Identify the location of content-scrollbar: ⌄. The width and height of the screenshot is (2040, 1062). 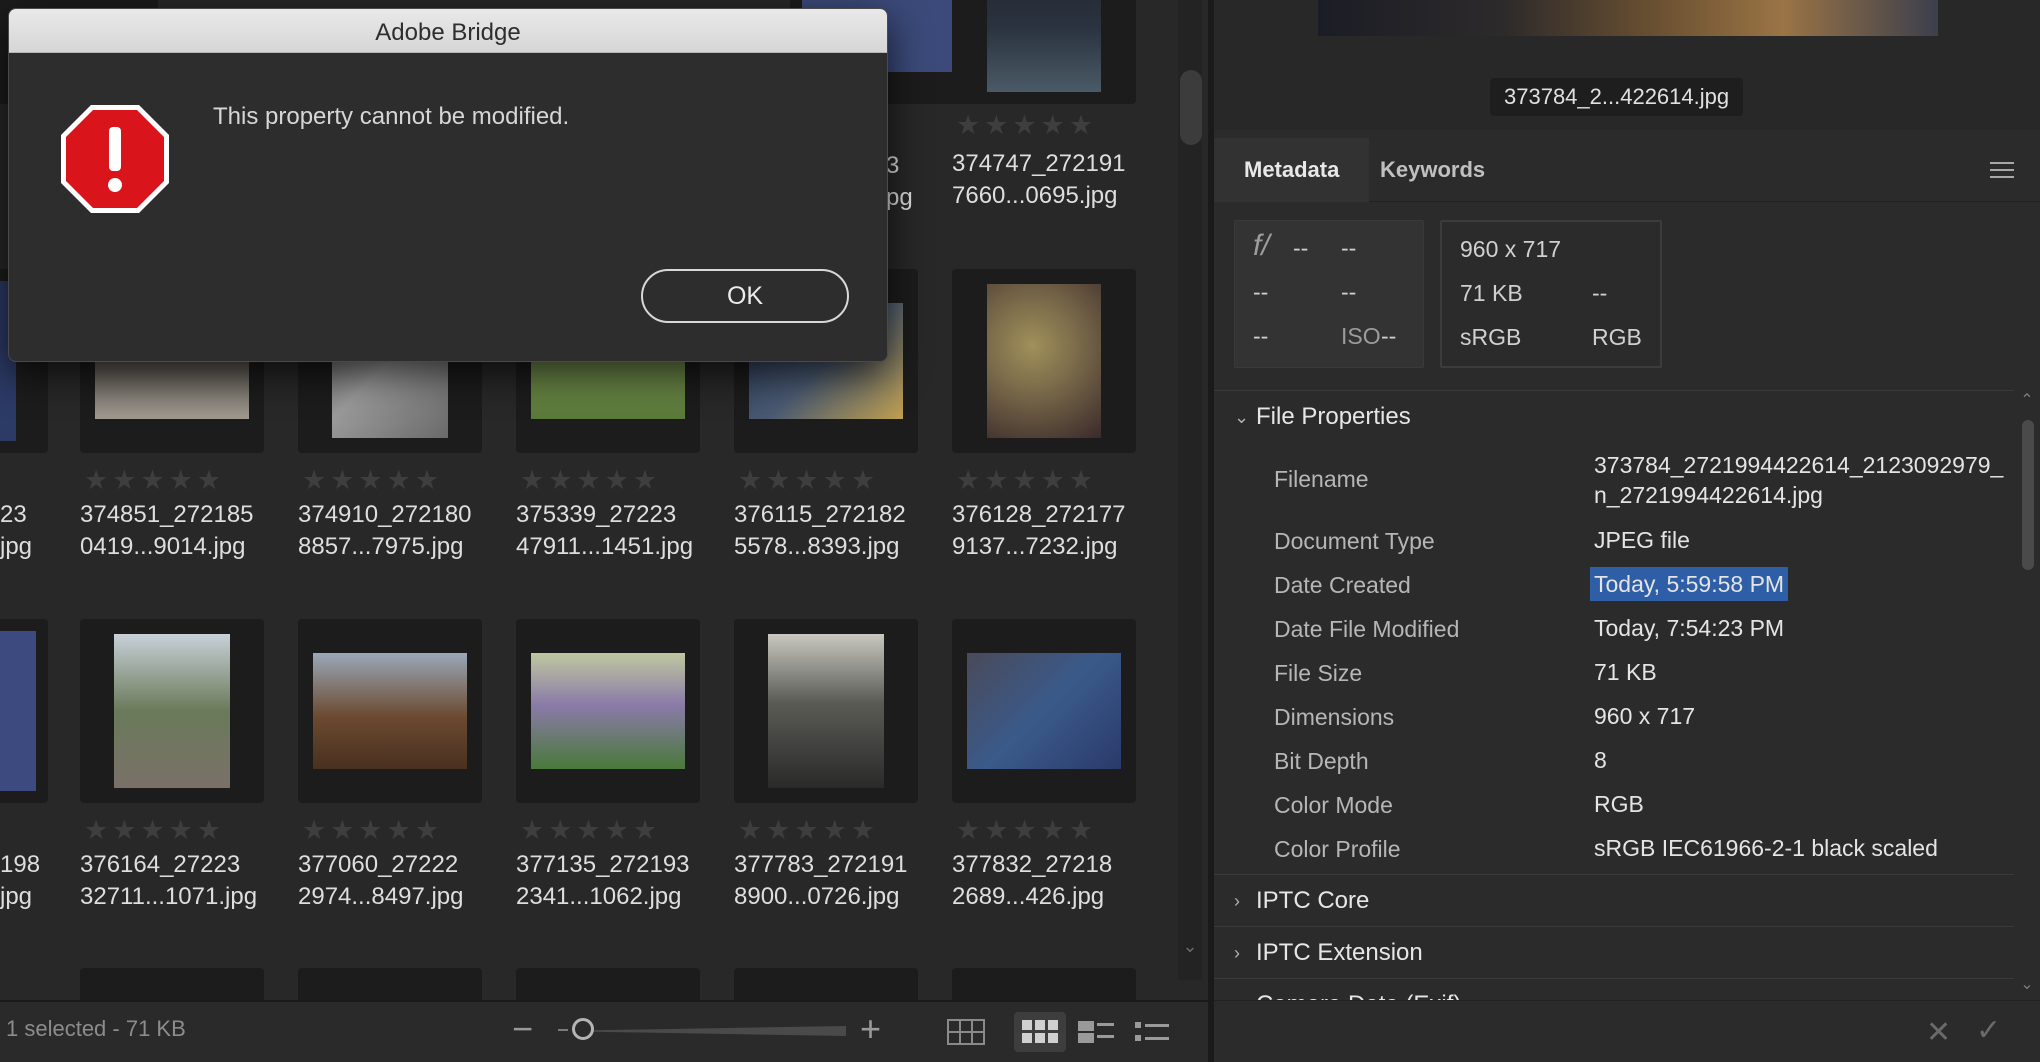
(1190, 490).